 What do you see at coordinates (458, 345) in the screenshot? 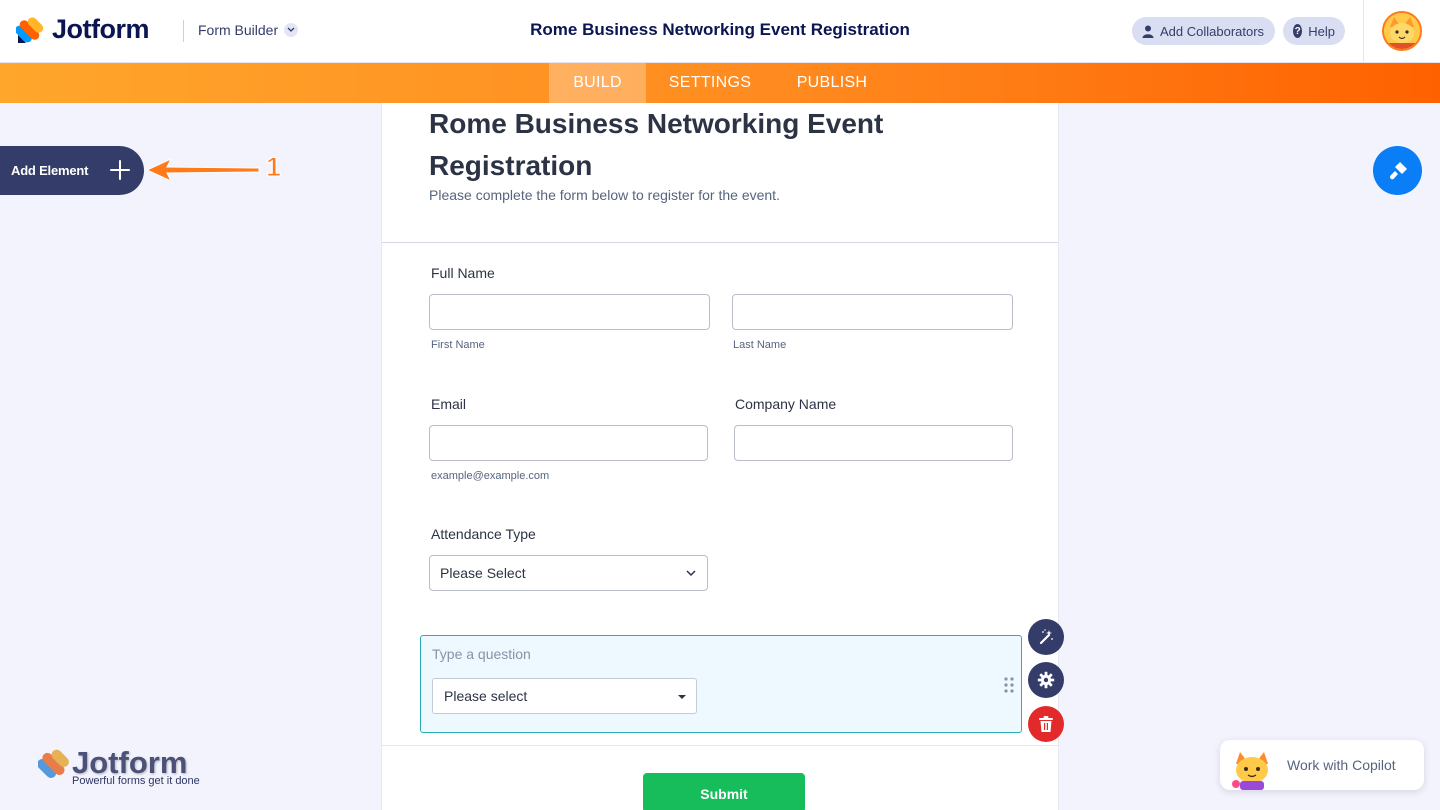
I see `first-name-sublabel: First Name` at bounding box center [458, 345].